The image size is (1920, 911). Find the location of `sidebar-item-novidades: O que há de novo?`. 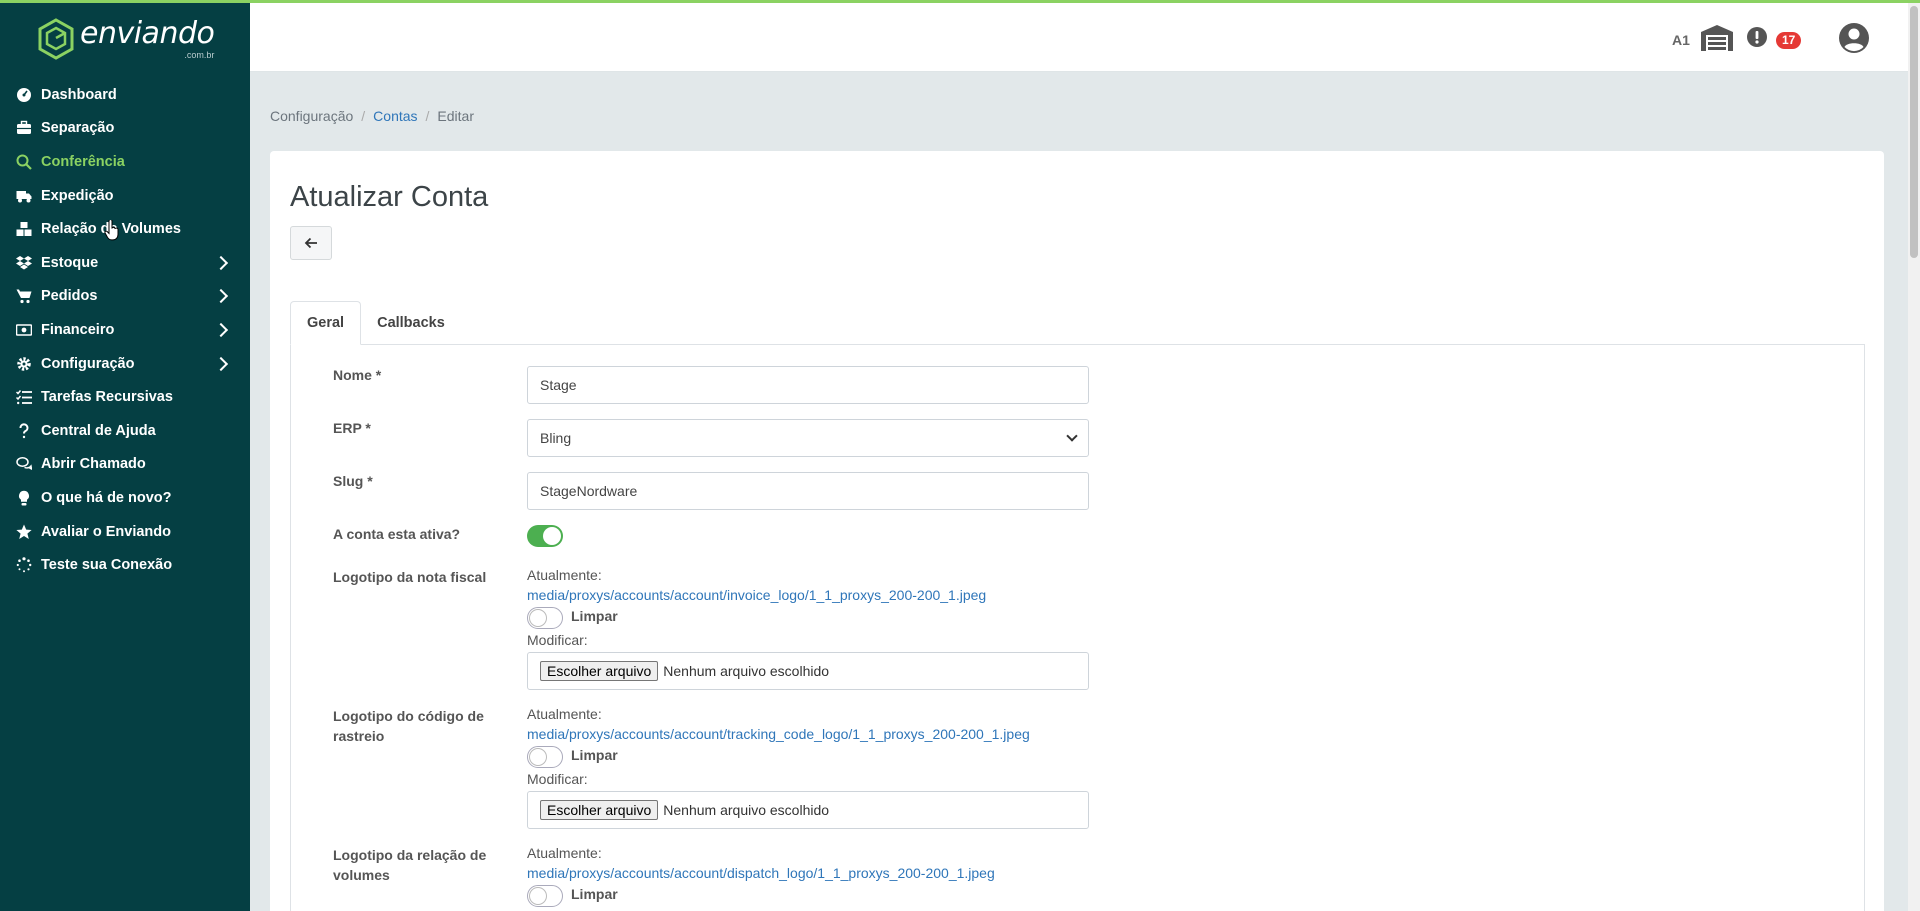

sidebar-item-novidades: O que há de novo? is located at coordinates (125, 498).